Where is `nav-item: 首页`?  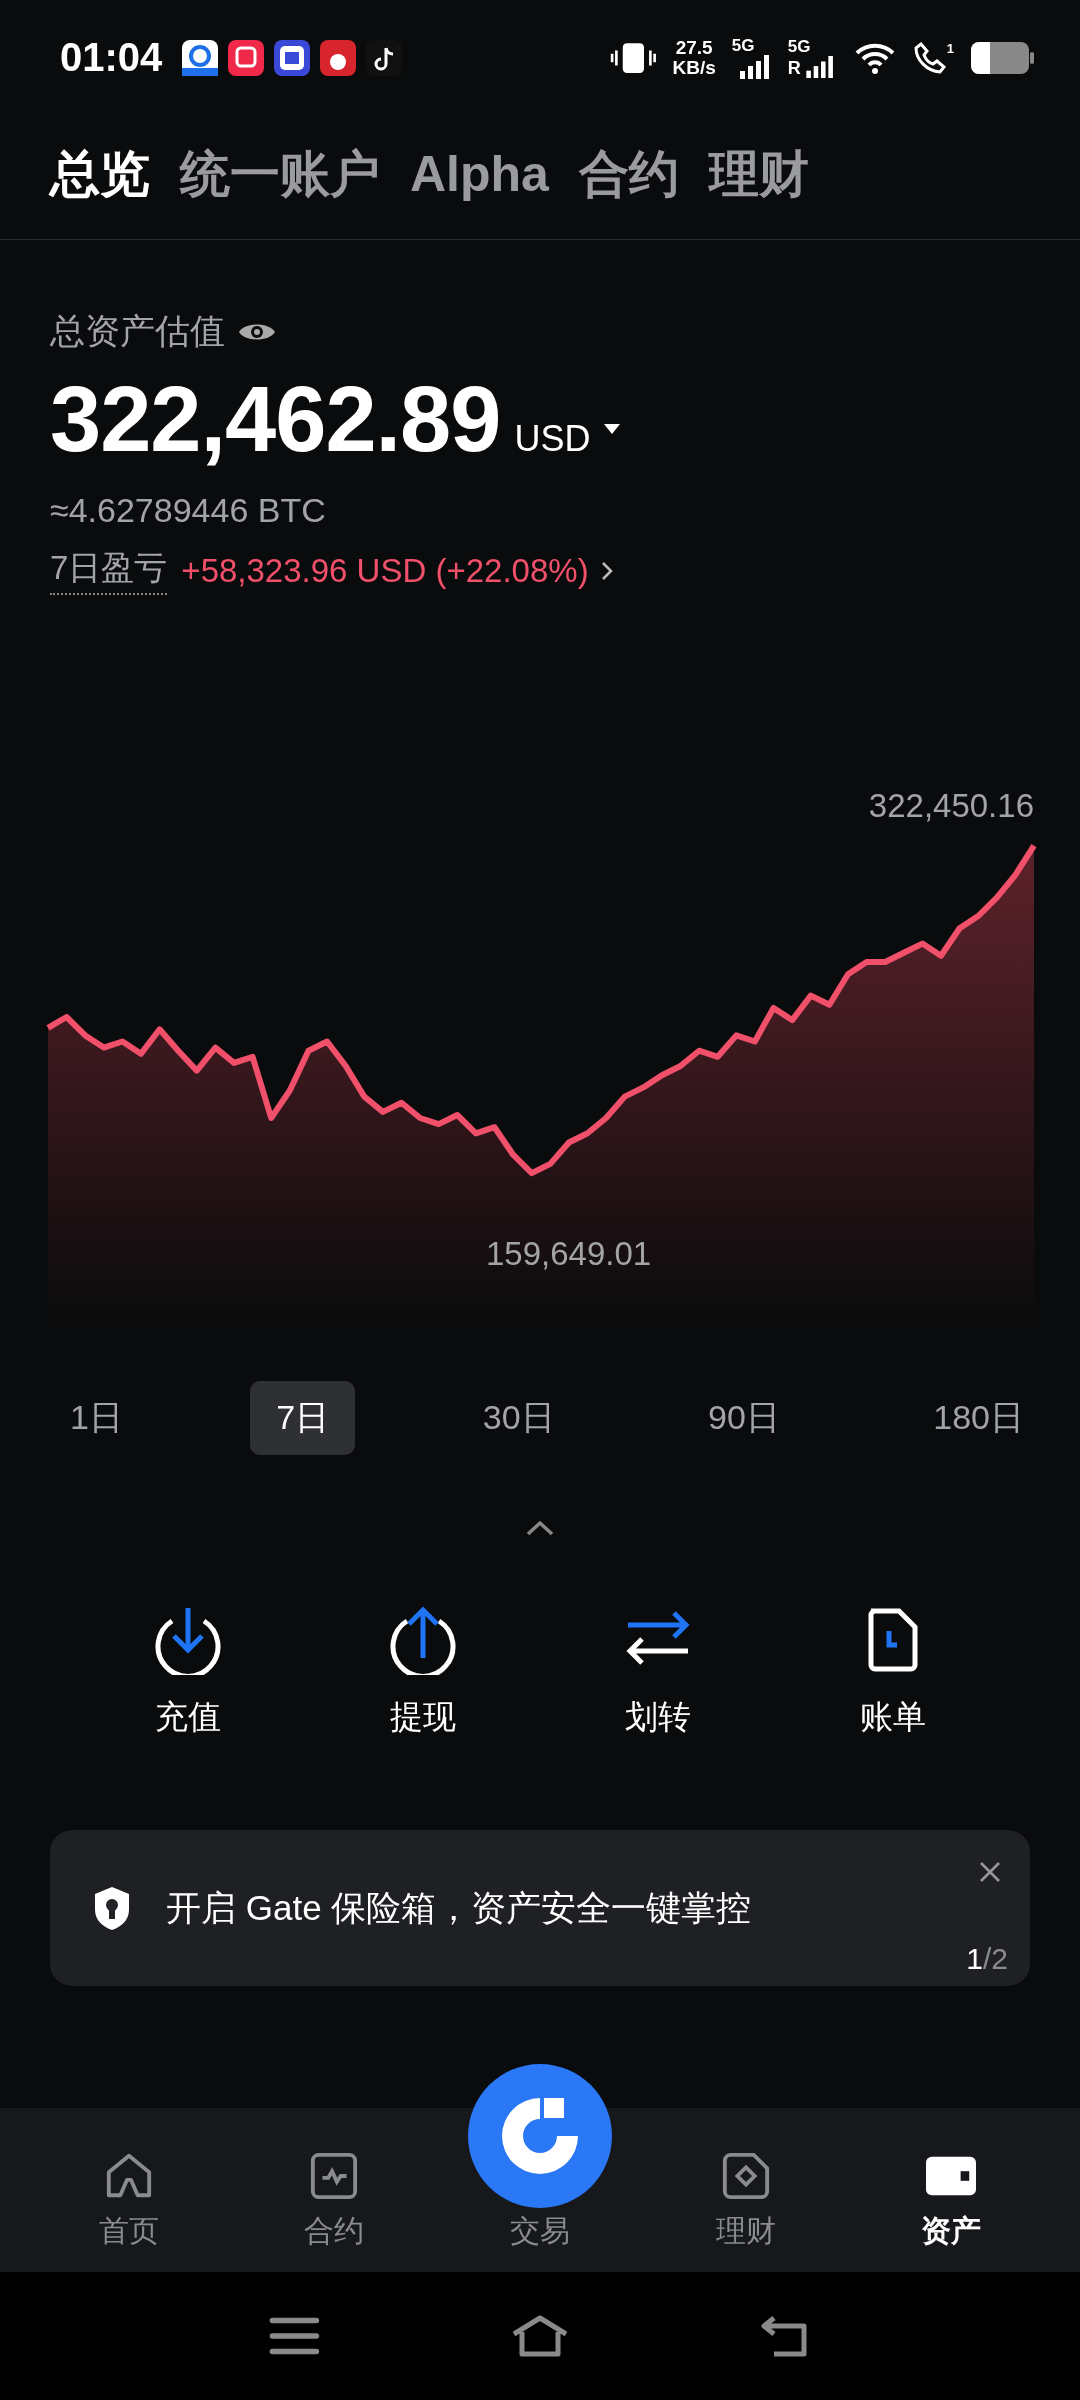
nav-item: 首页 is located at coordinates (128, 2190).